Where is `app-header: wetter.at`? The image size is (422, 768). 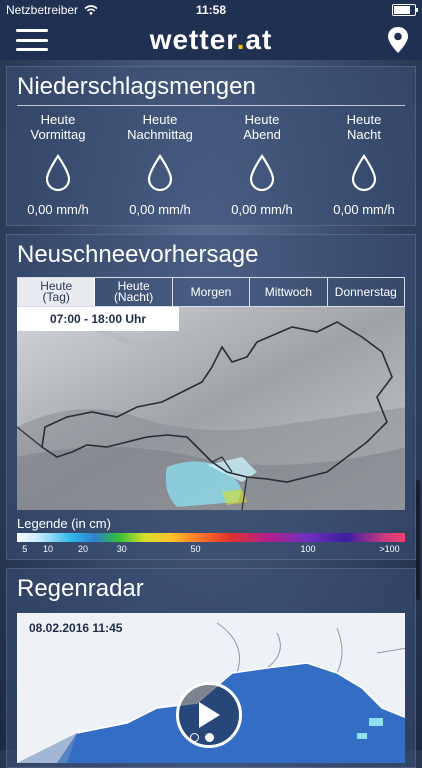 app-header: wetter.at is located at coordinates (211, 40).